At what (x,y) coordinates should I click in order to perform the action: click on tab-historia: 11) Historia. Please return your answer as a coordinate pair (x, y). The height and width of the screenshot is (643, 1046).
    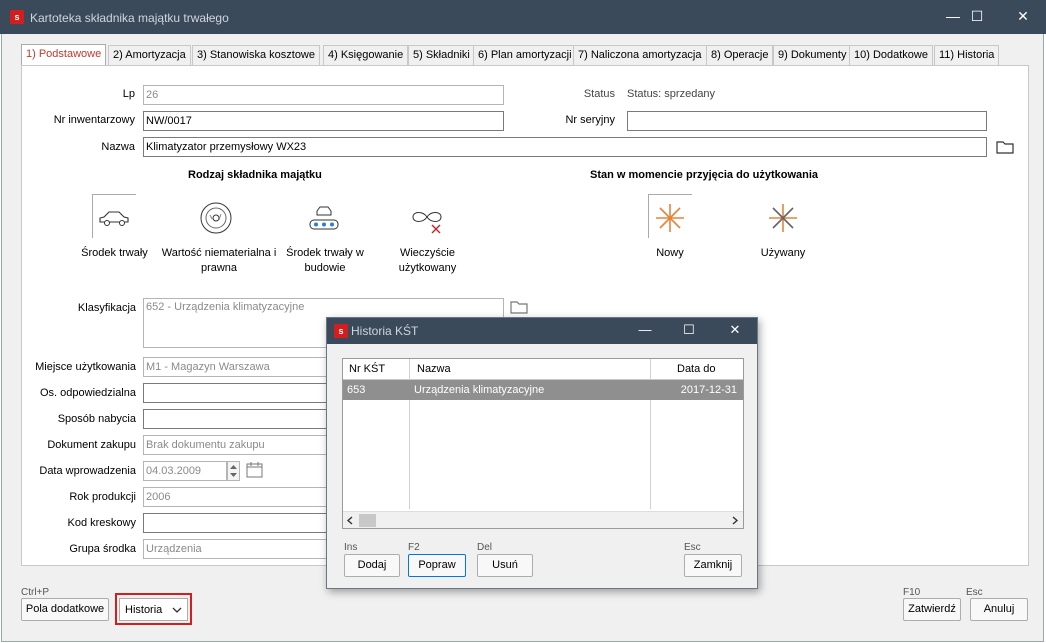
    Looking at the image, I should click on (967, 55).